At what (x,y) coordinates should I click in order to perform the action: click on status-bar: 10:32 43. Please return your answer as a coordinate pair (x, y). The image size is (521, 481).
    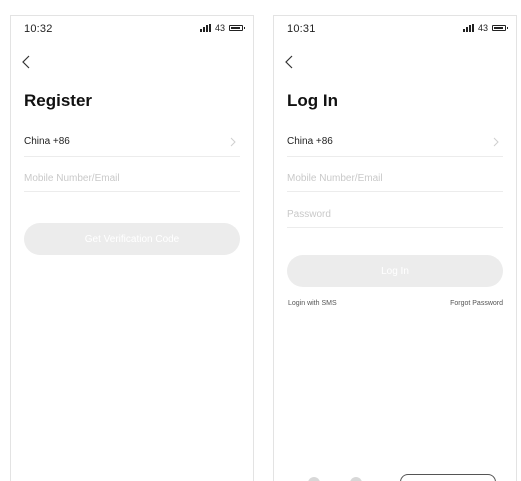
    Looking at the image, I should click on (132, 31).